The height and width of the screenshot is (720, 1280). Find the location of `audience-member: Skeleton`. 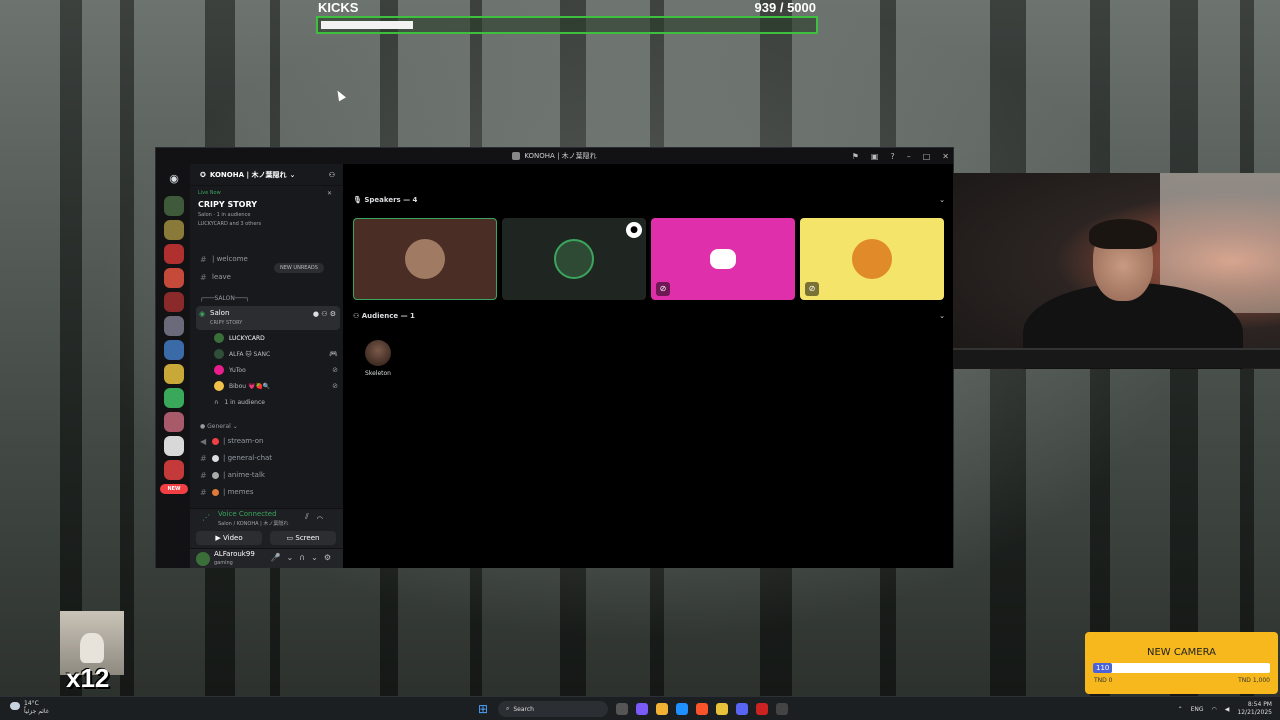

audience-member: Skeleton is located at coordinates (378, 358).